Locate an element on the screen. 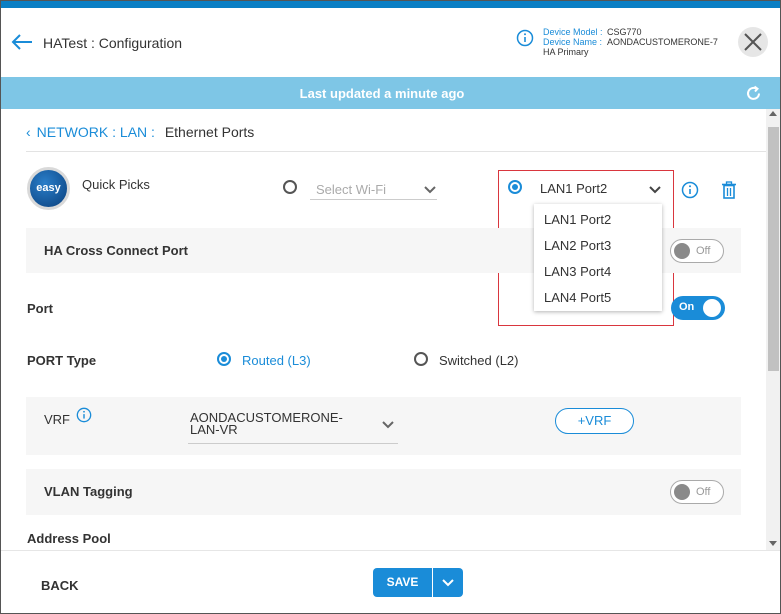  vlan-tagging-toggle: Off is located at coordinates (697, 492).